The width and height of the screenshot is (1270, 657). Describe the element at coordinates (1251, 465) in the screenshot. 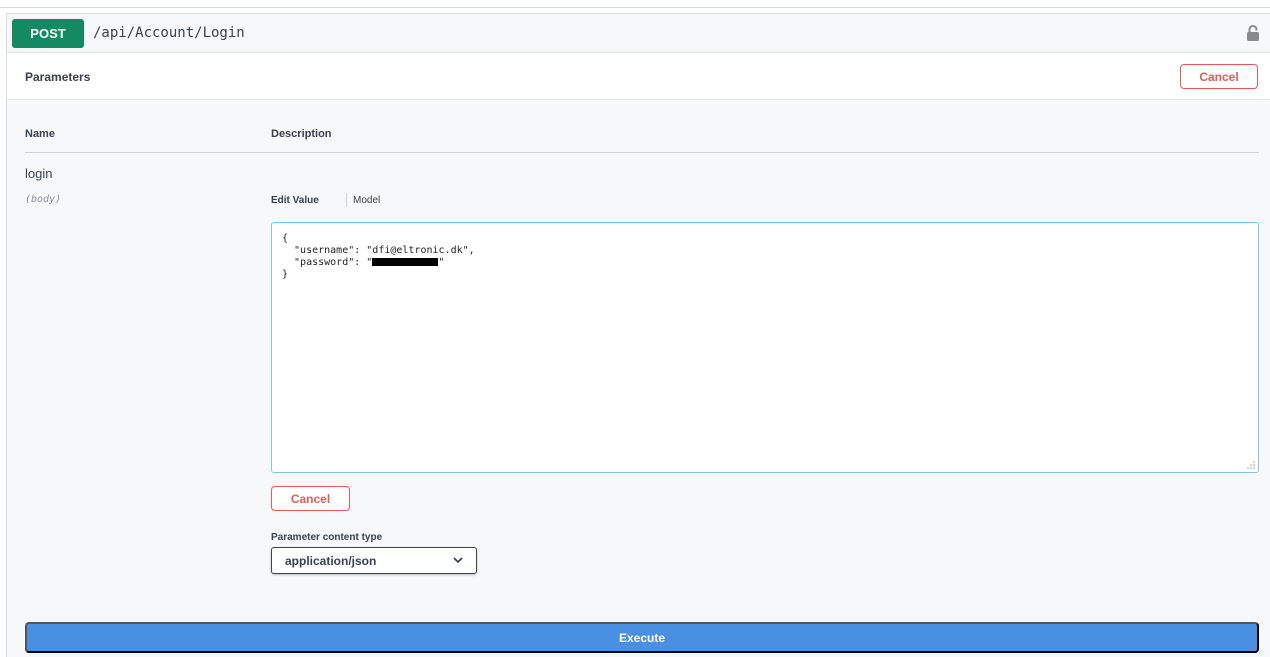

I see `resize-handle-icon` at that location.